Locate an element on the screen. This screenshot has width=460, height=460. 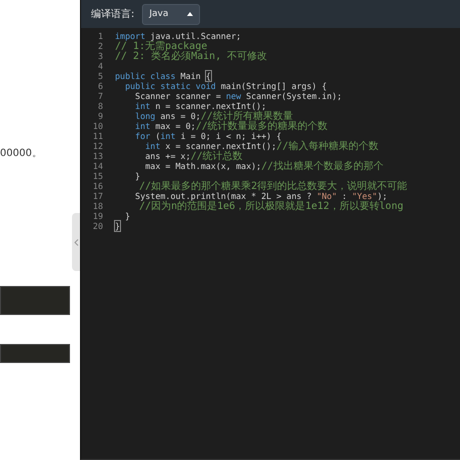
code-text: max = Math.max(x, max); is located at coordinates (203, 166).